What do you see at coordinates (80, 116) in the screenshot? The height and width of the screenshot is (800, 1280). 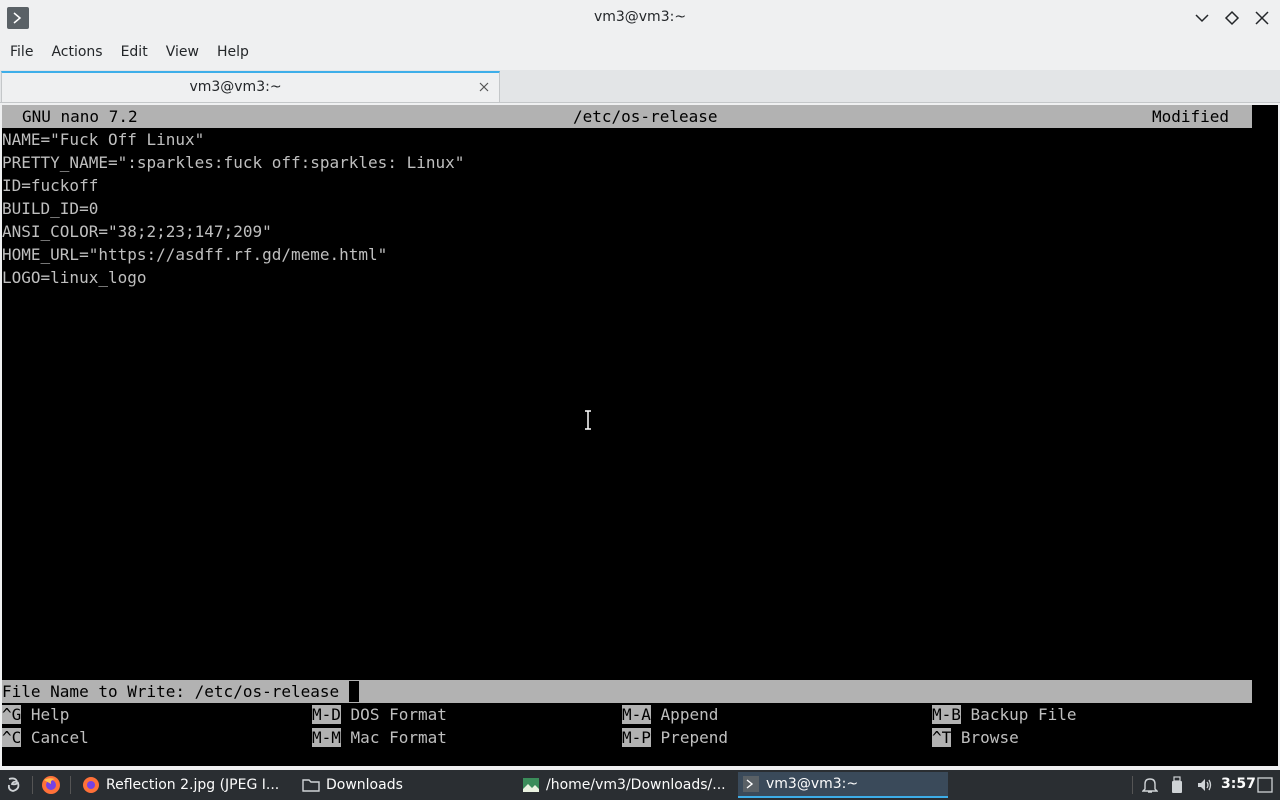 I see `nano-version: GNU nano 7.2` at bounding box center [80, 116].